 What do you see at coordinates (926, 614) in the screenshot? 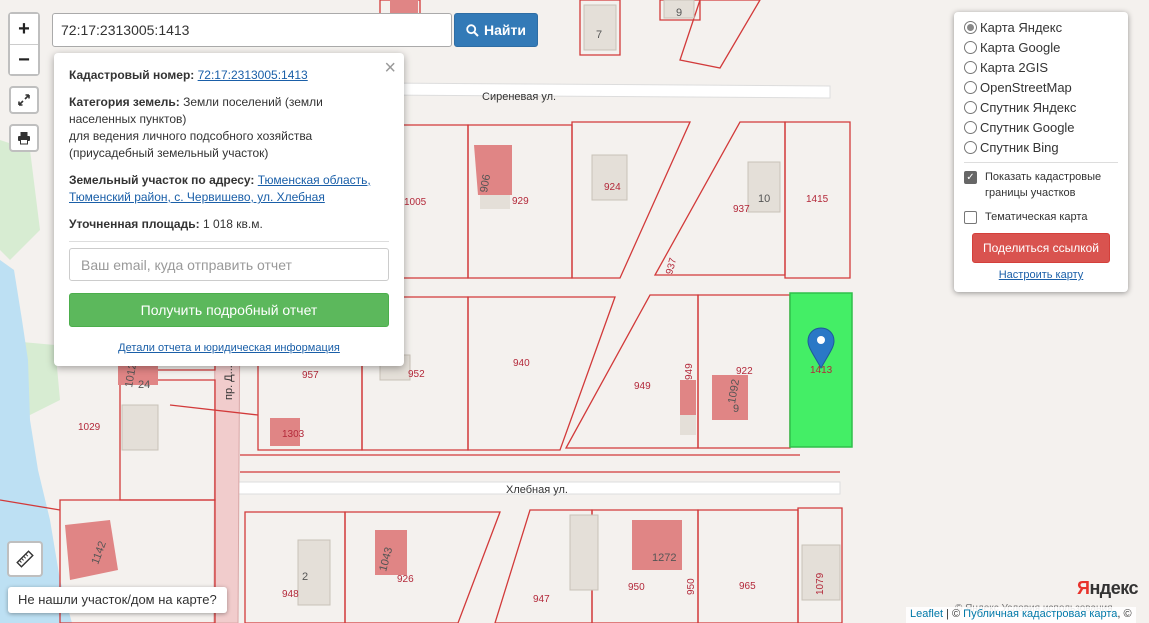
I see `leaflet-link: Leaflet` at bounding box center [926, 614].